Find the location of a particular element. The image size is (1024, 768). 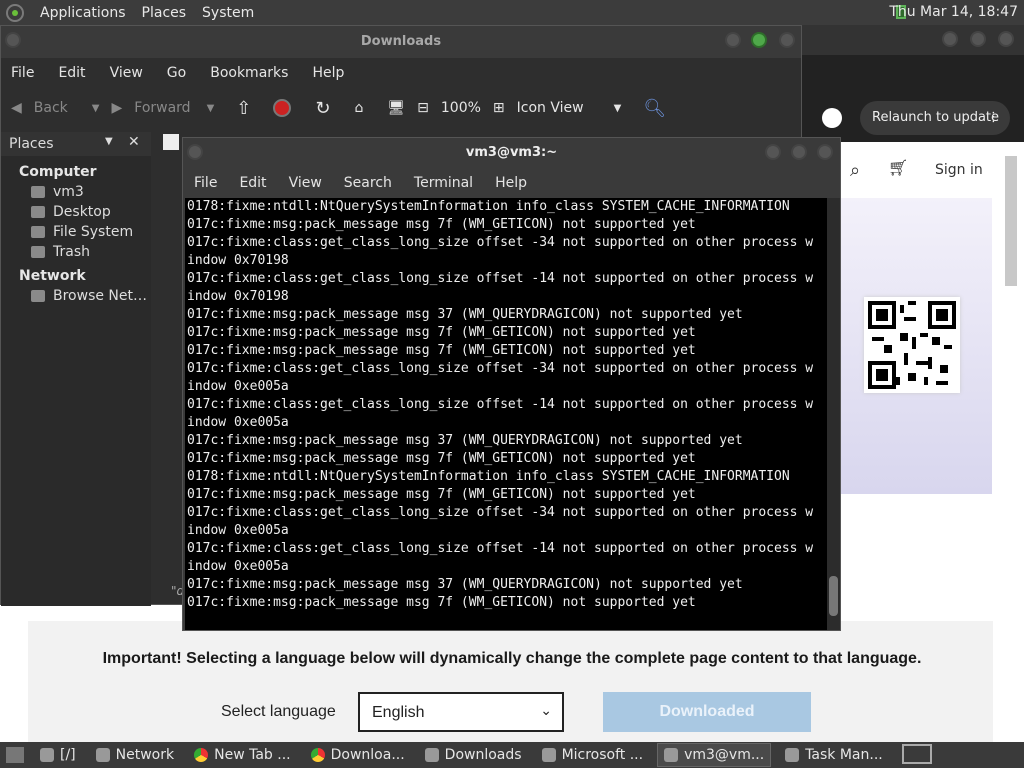

sidebar-header: Places ▼ ✕ is located at coordinates (76, 144).